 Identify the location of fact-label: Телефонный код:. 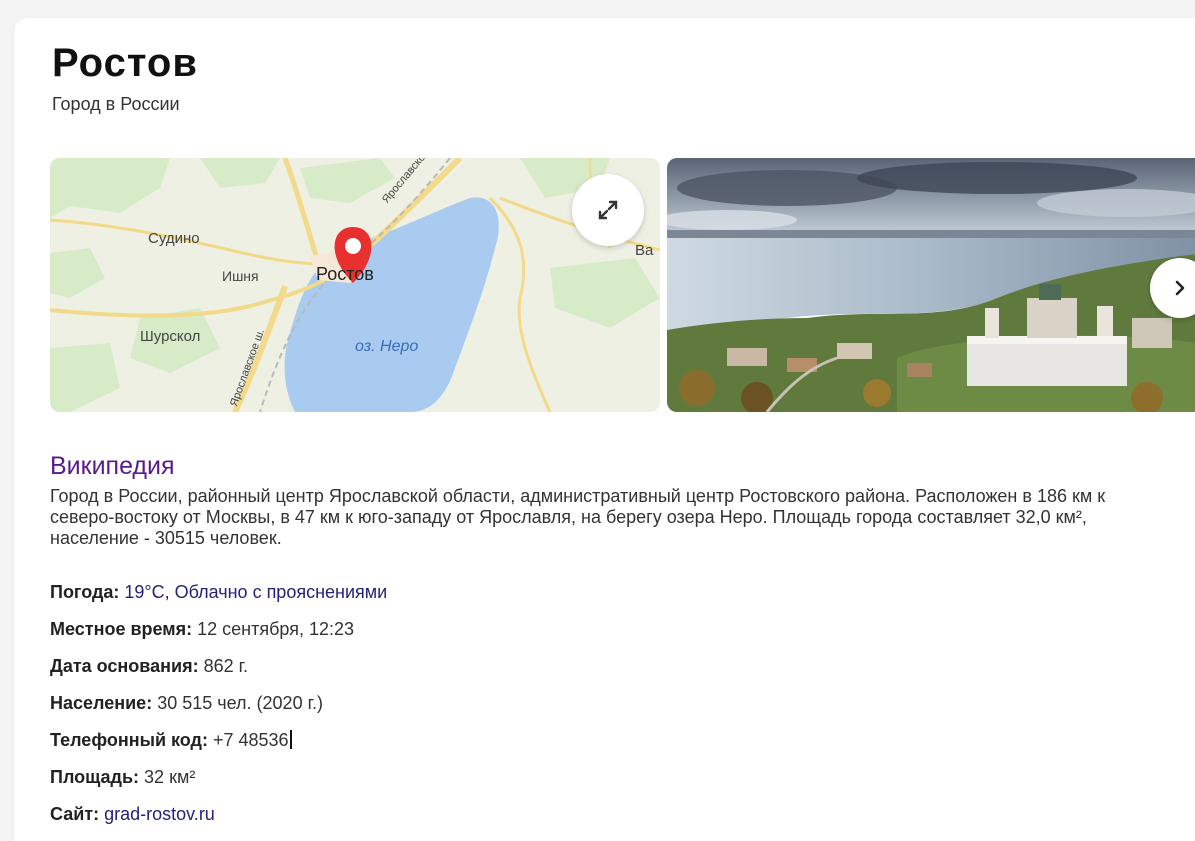
(129, 740).